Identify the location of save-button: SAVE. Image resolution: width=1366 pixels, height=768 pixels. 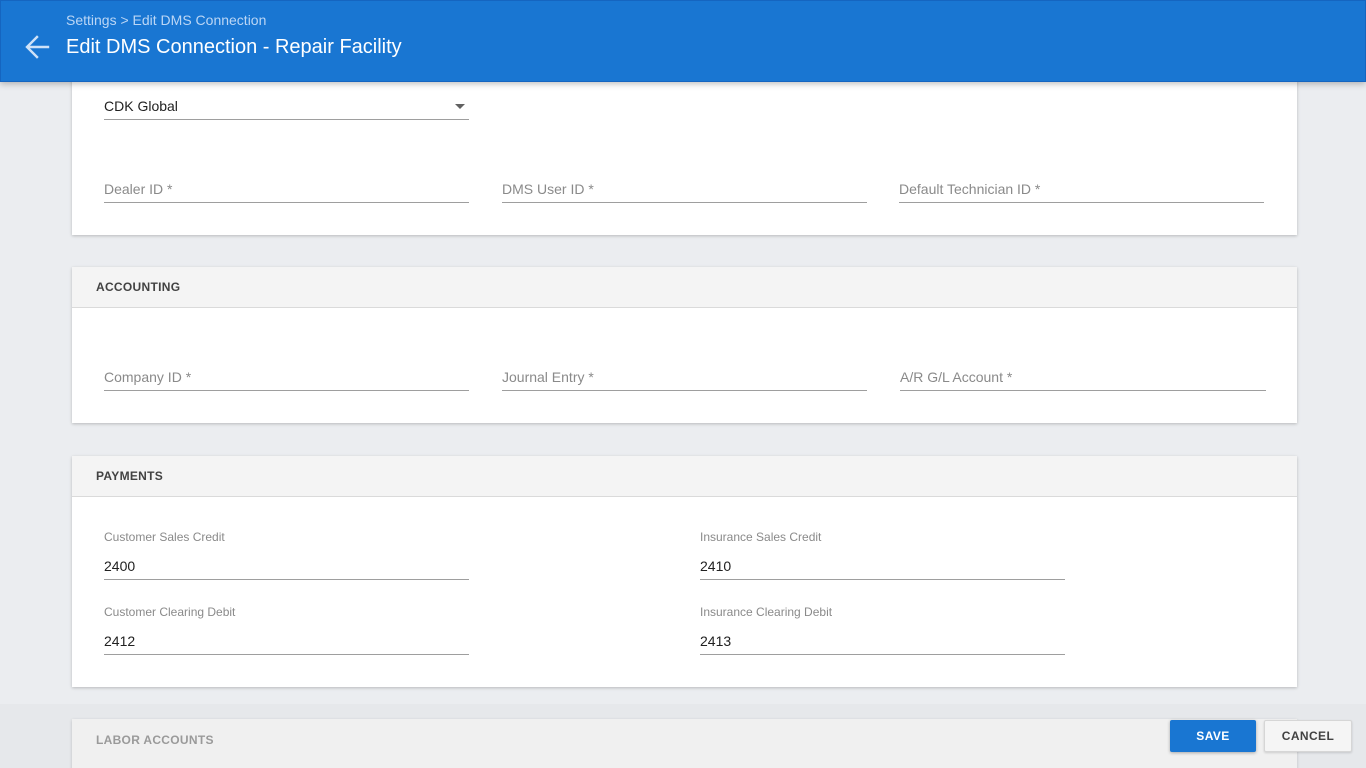
(1213, 736).